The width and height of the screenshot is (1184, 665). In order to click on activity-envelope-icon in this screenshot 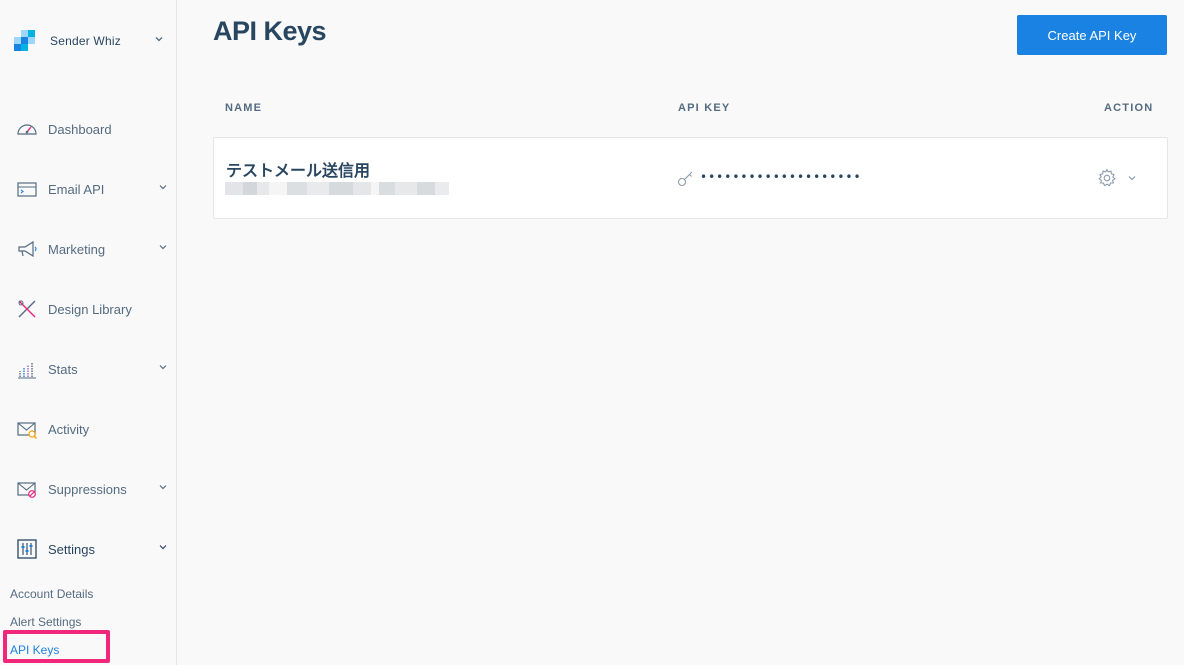, I will do `click(27, 430)`.